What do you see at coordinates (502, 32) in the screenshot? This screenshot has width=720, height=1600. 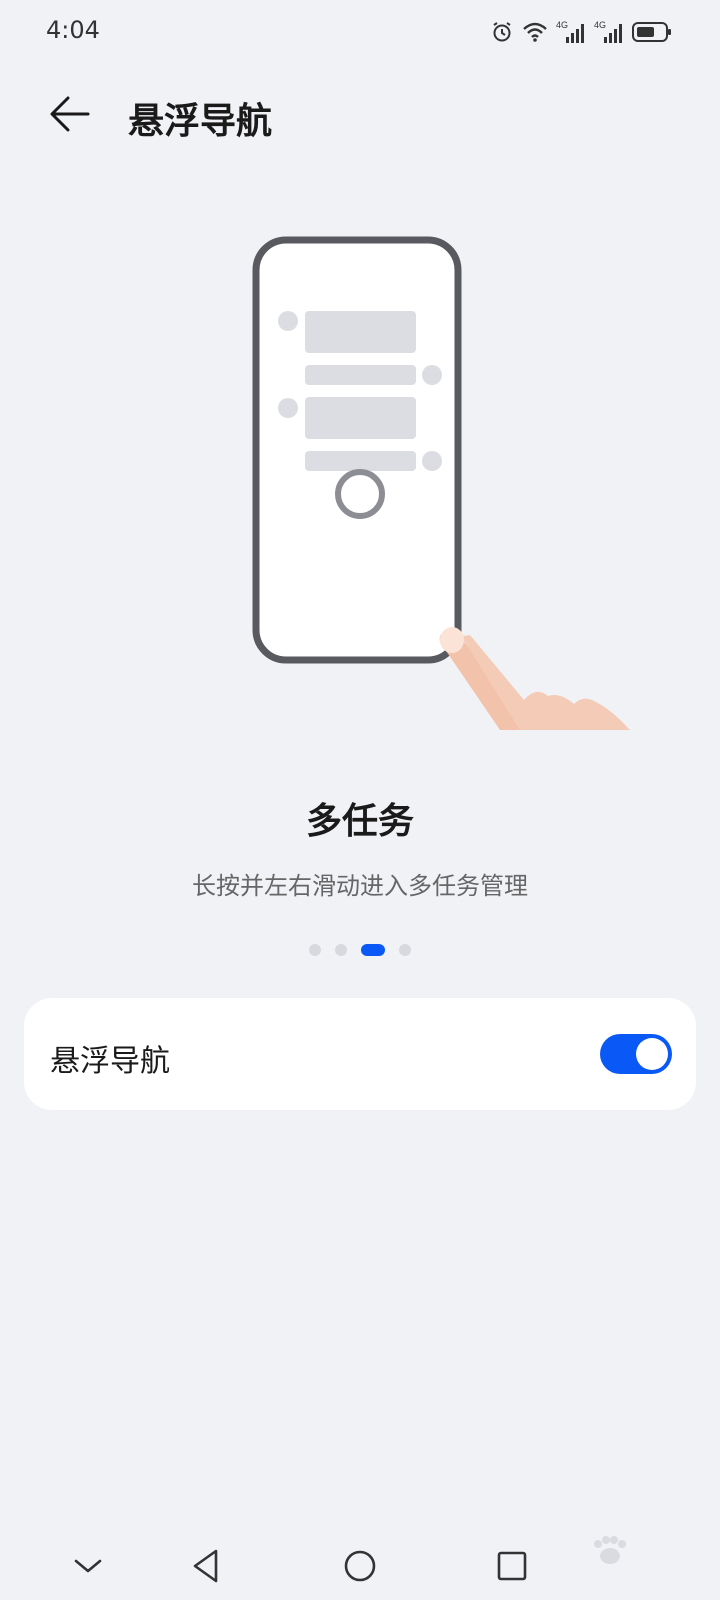 I see `alarm-icon` at bounding box center [502, 32].